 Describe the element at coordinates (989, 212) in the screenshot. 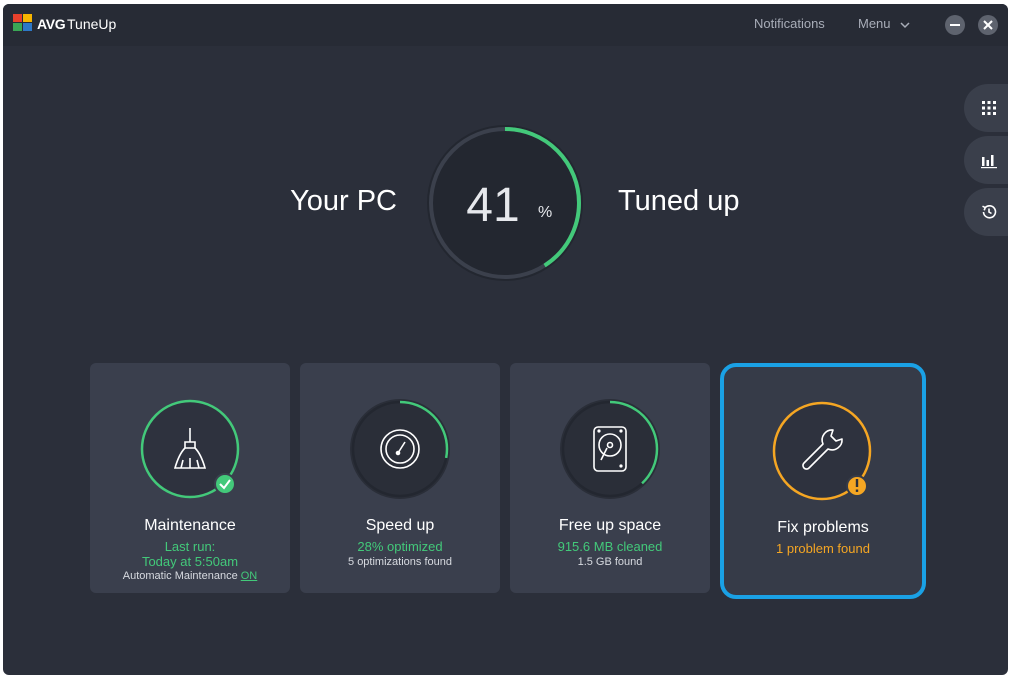

I see `history-icon` at that location.